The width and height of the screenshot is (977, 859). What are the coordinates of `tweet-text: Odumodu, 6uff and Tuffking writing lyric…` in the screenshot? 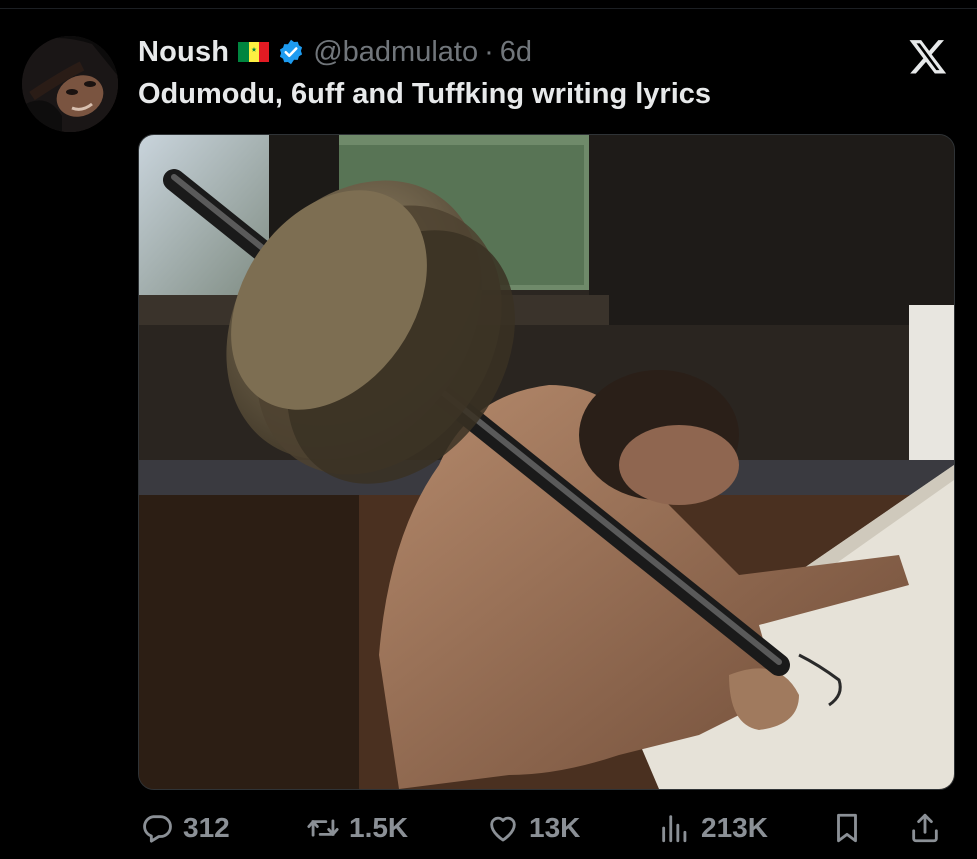 It's located at (425, 94).